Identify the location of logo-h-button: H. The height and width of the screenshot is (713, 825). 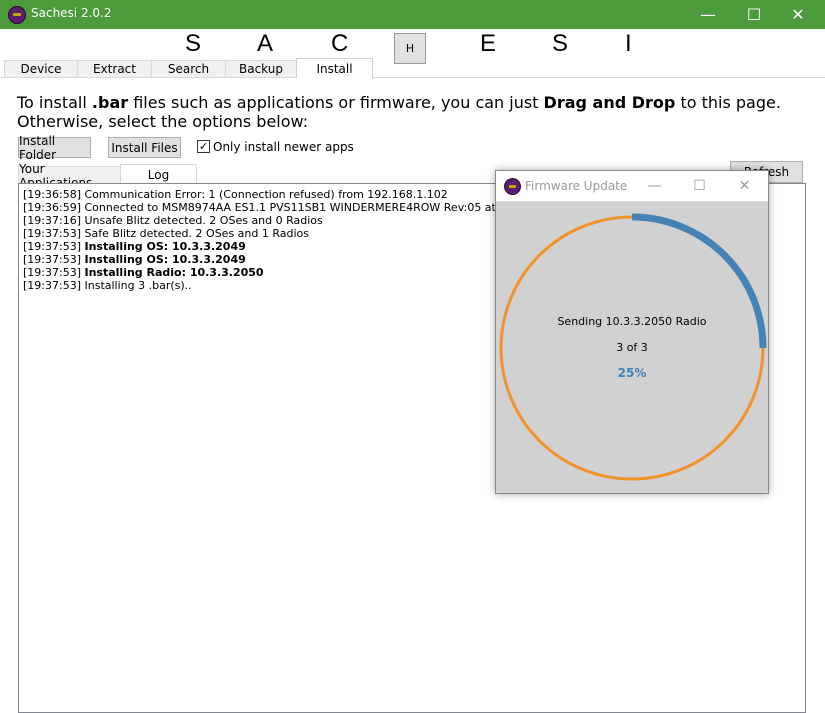
(410, 48).